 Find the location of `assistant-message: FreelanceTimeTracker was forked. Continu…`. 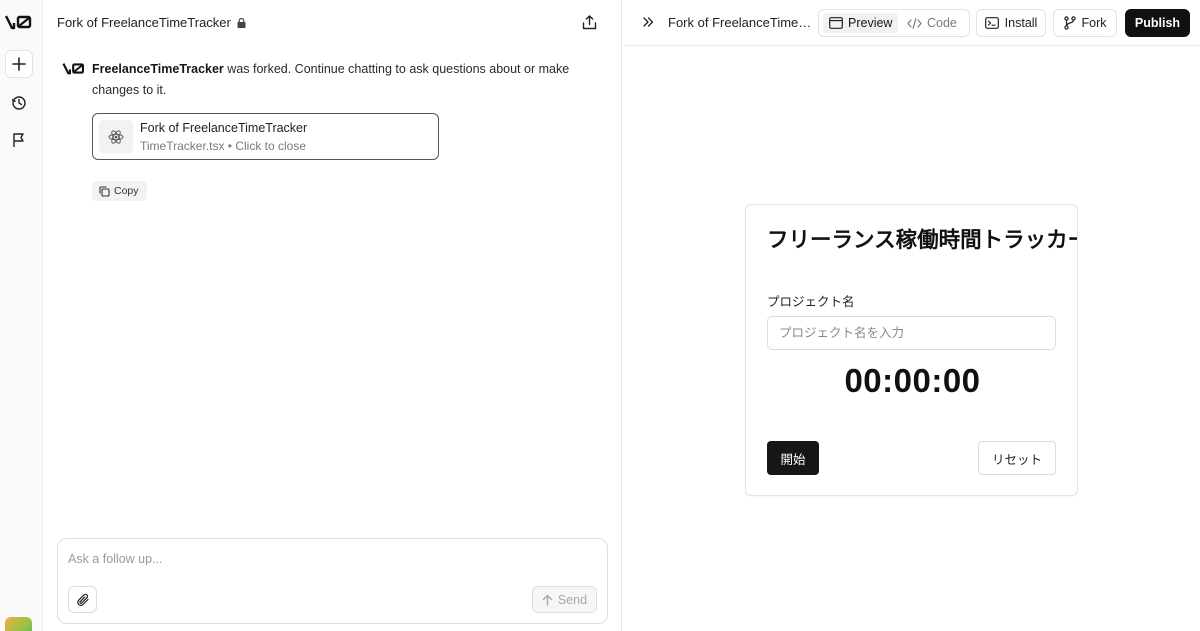

assistant-message: FreelanceTimeTracker was forked. Continu… is located at coordinates (342, 79).